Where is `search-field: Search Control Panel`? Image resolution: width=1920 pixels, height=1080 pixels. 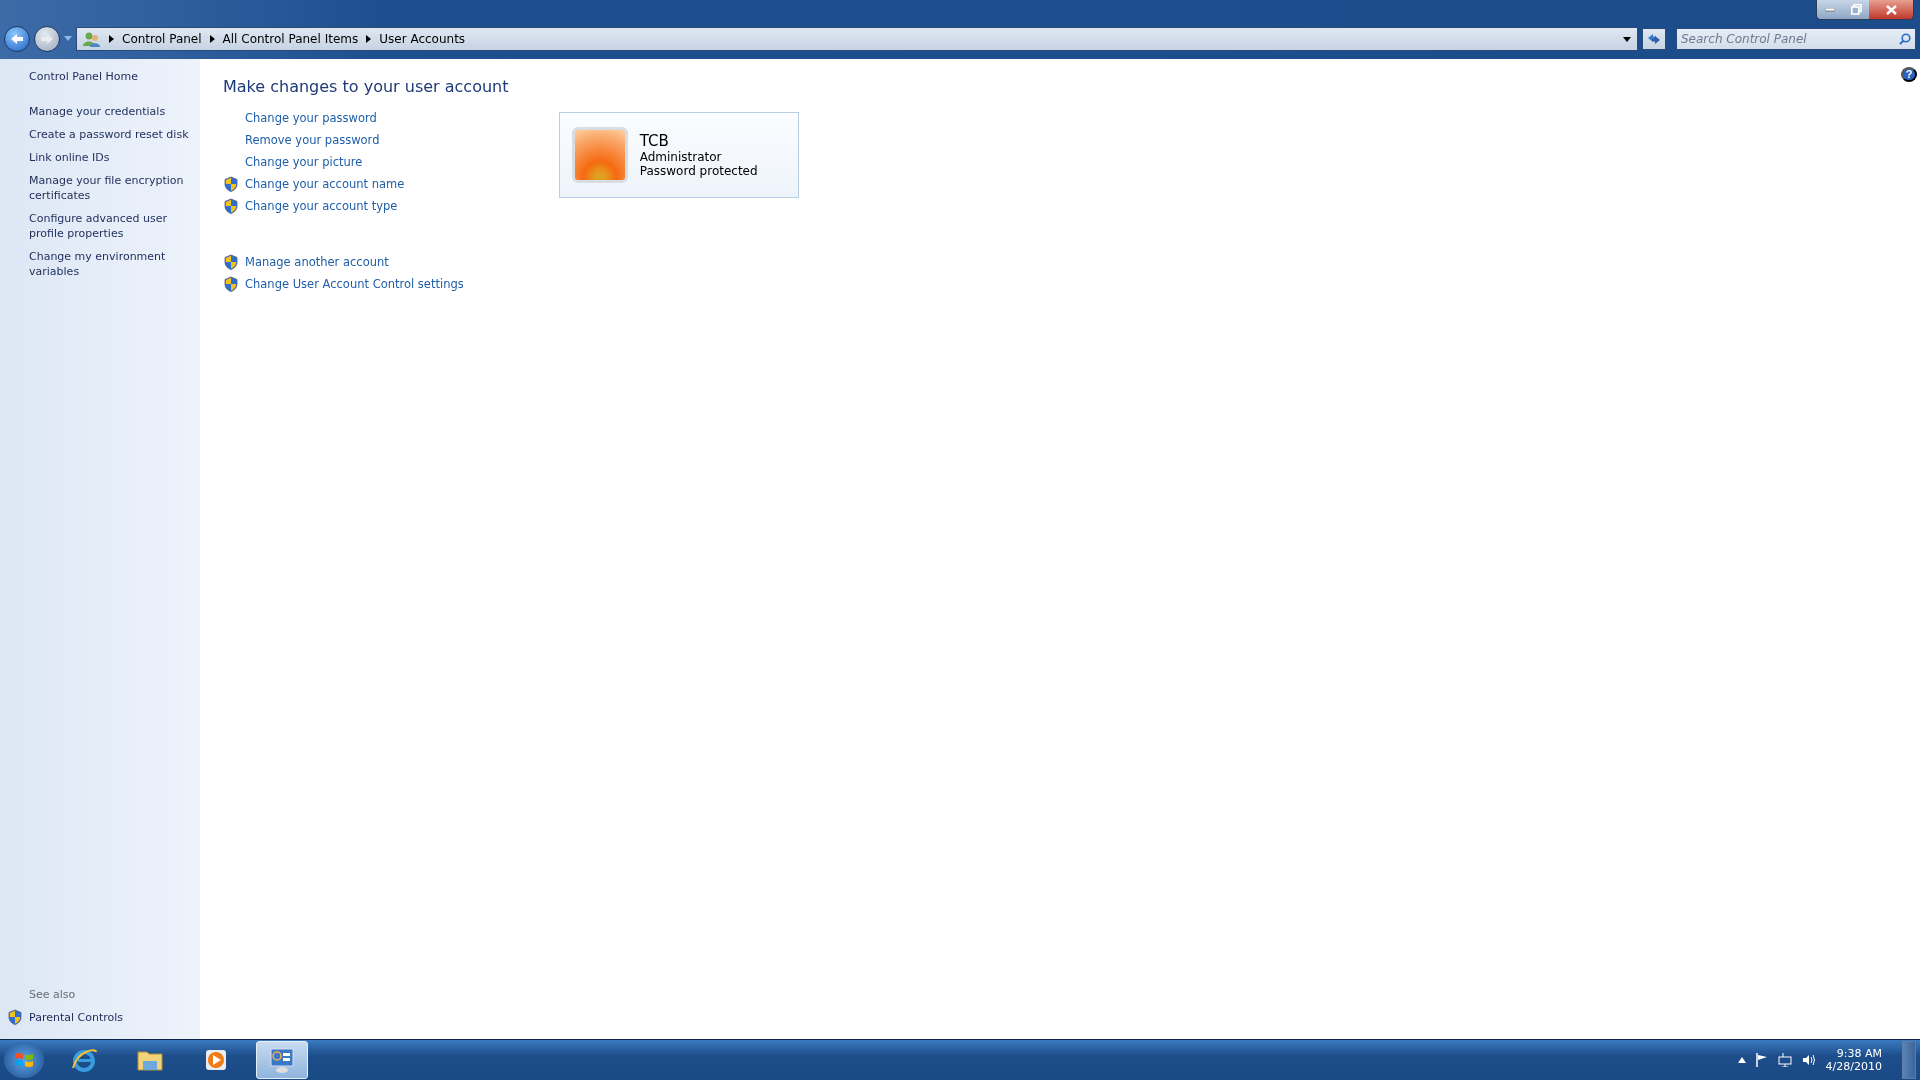
search-field: Search Control Panel is located at coordinates (1796, 39).